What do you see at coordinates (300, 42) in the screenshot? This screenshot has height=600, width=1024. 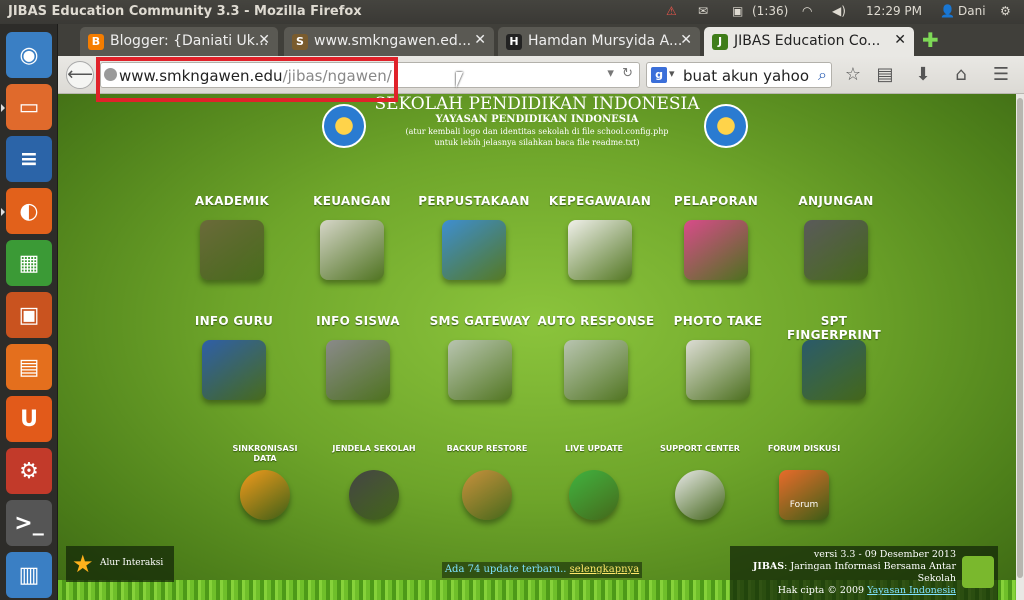 I see `site-favicon-icon: S` at bounding box center [300, 42].